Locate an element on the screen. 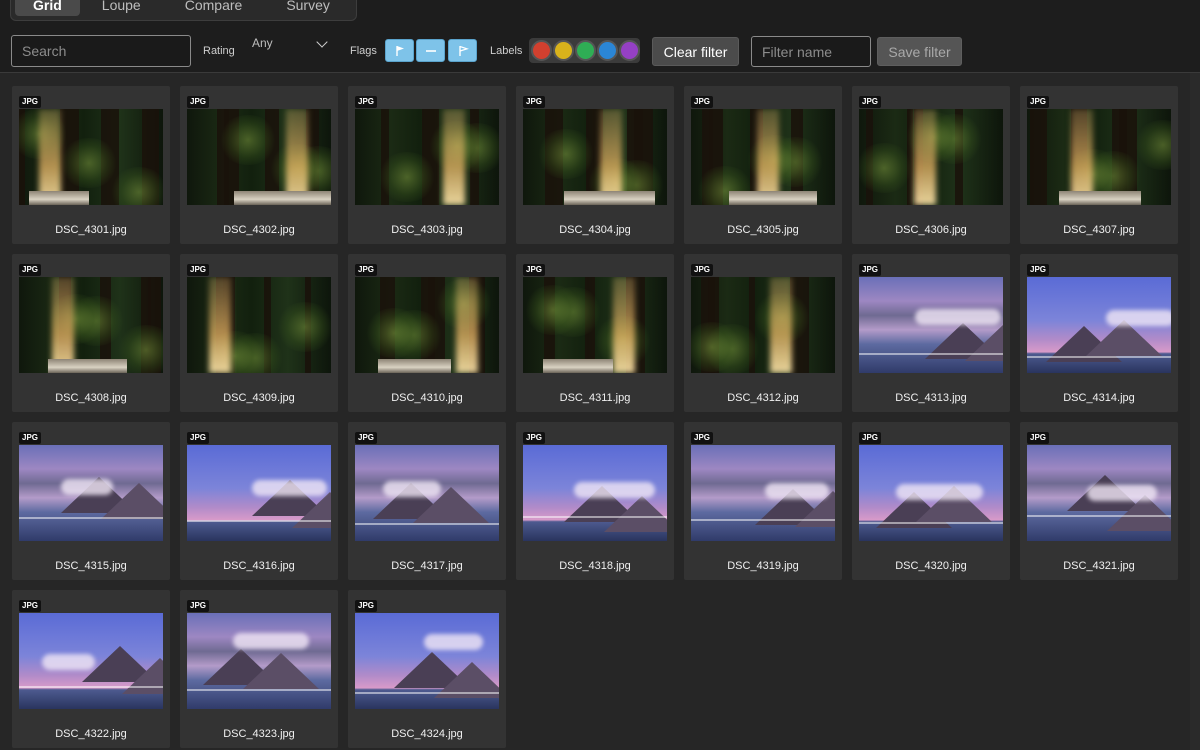 This screenshot has width=1200, height=750. label-purple-swatch is located at coordinates (629, 50).